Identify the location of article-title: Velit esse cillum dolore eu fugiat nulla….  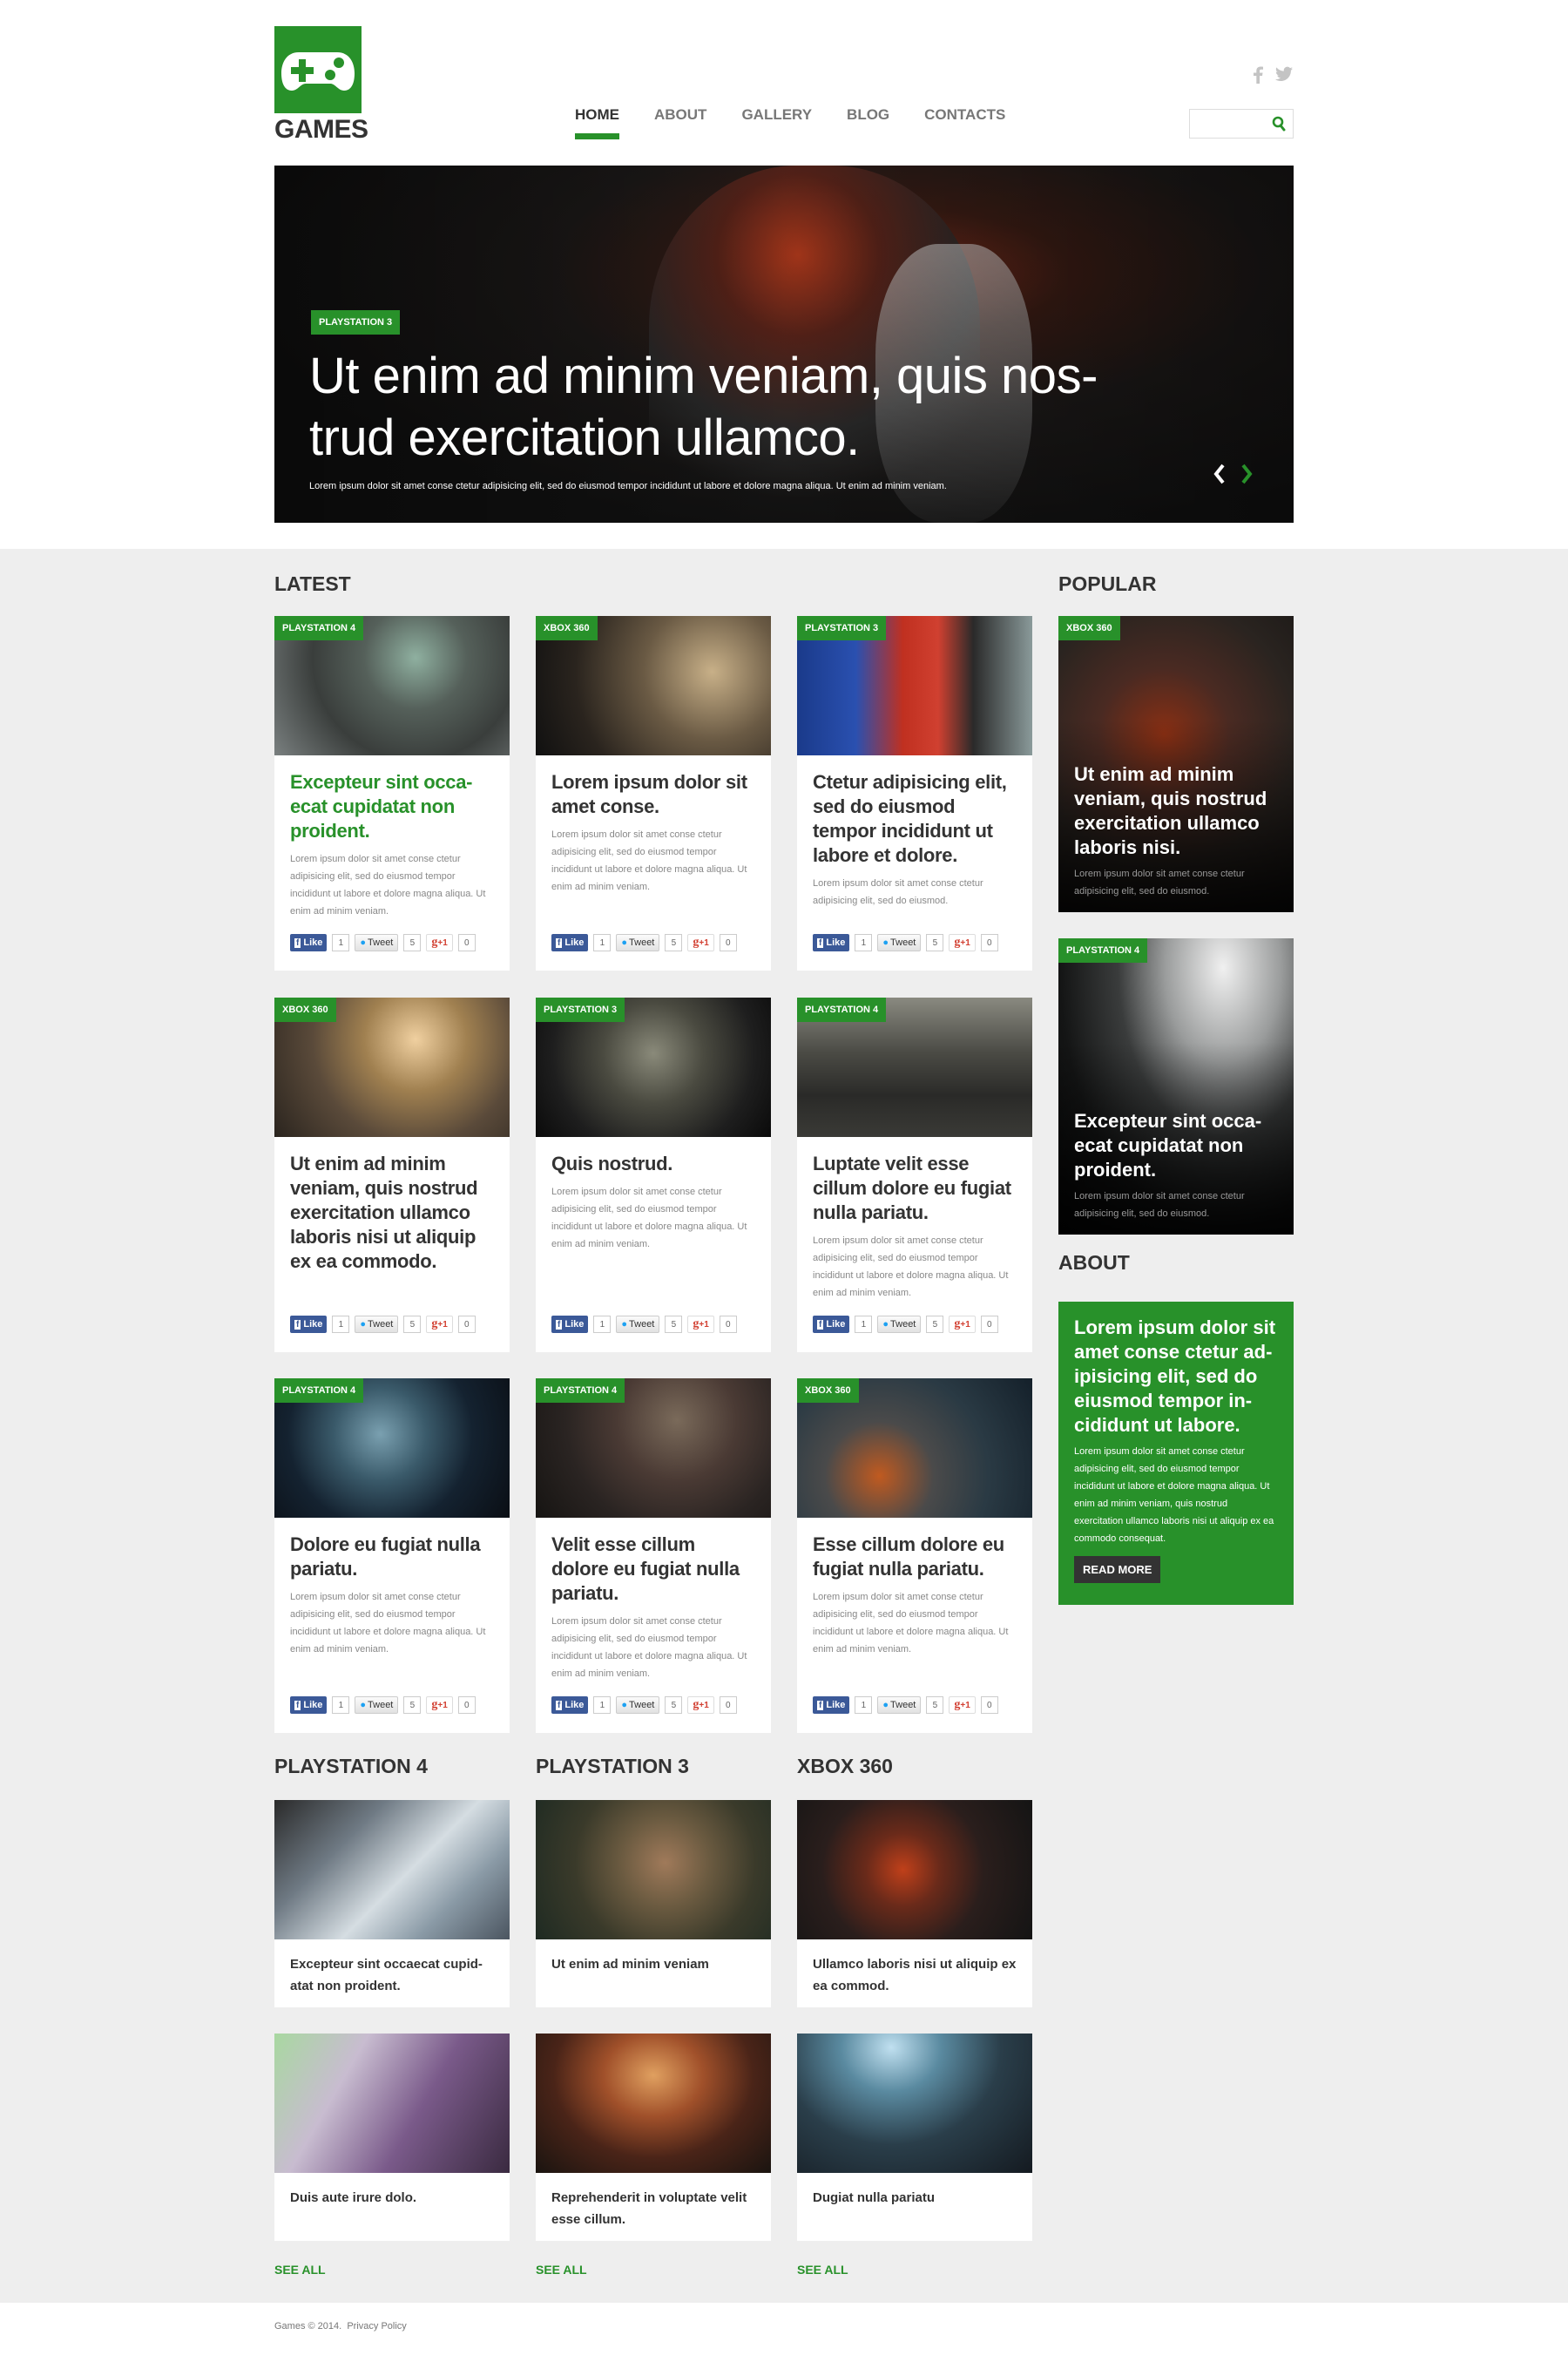
(653, 1569).